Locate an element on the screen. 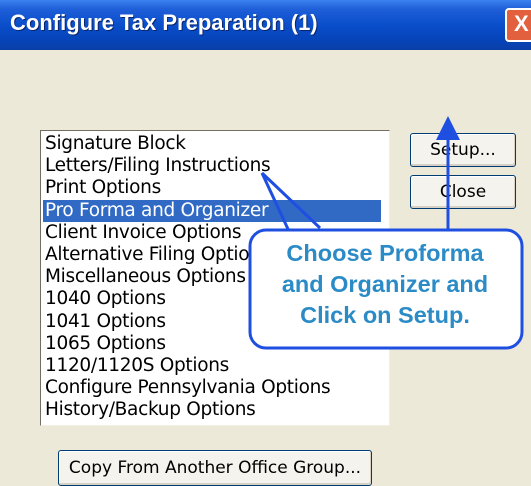  callout-line-3: Click on Setup. is located at coordinates (385, 315).